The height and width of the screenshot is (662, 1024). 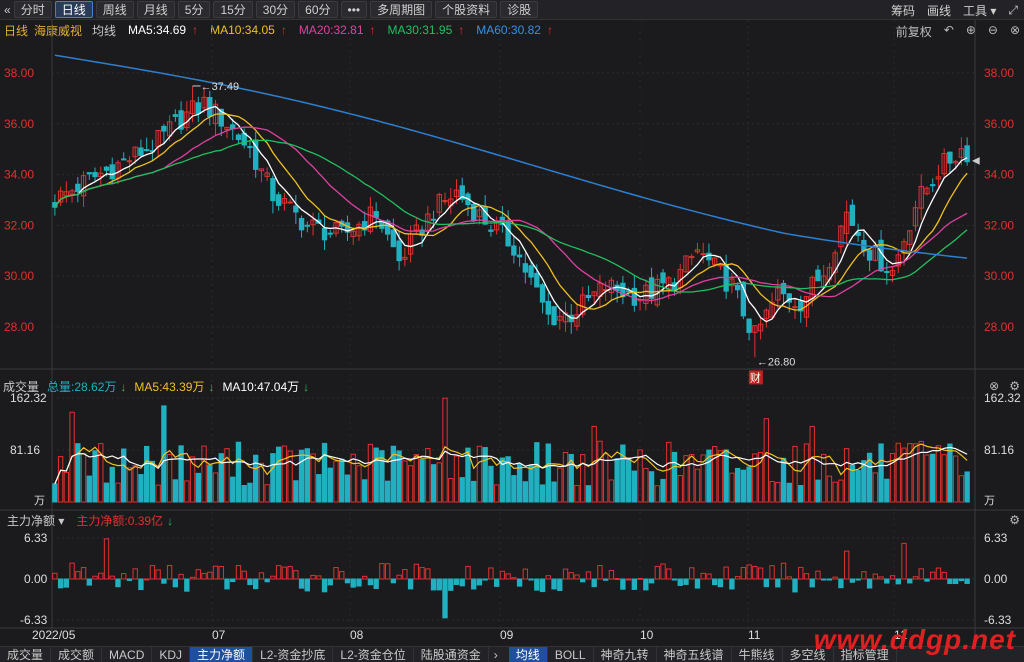 I want to click on indicator-tab: 成交额, so click(x=77, y=654).